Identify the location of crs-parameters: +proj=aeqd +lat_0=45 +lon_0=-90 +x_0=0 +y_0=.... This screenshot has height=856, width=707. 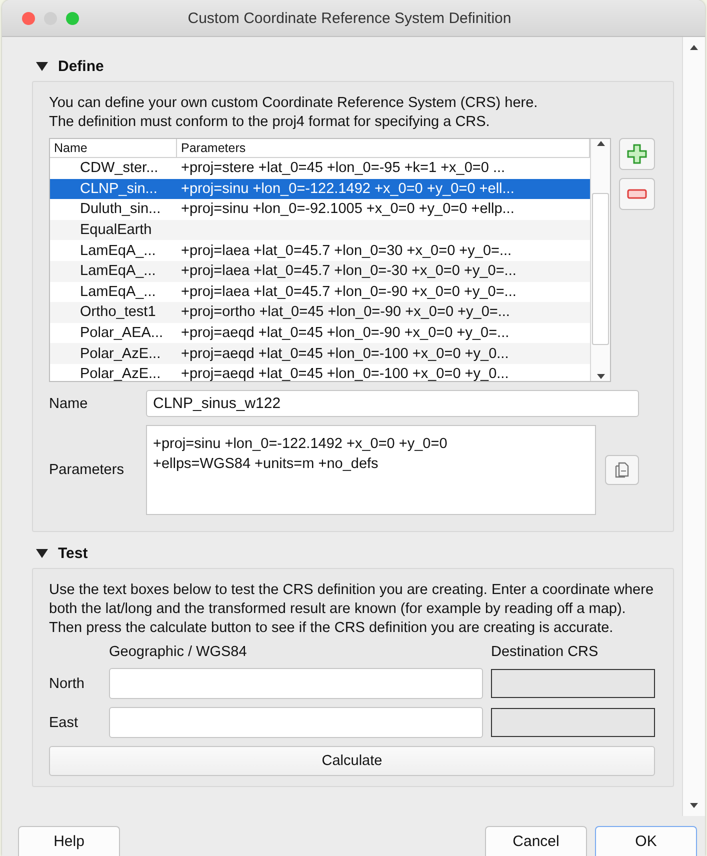
(345, 333).